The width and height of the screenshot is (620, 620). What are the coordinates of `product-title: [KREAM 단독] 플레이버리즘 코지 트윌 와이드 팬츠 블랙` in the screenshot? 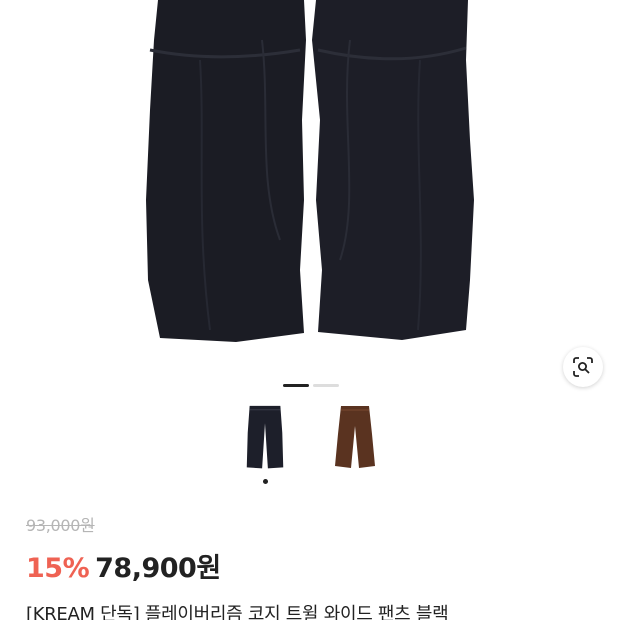 It's located at (237, 612).